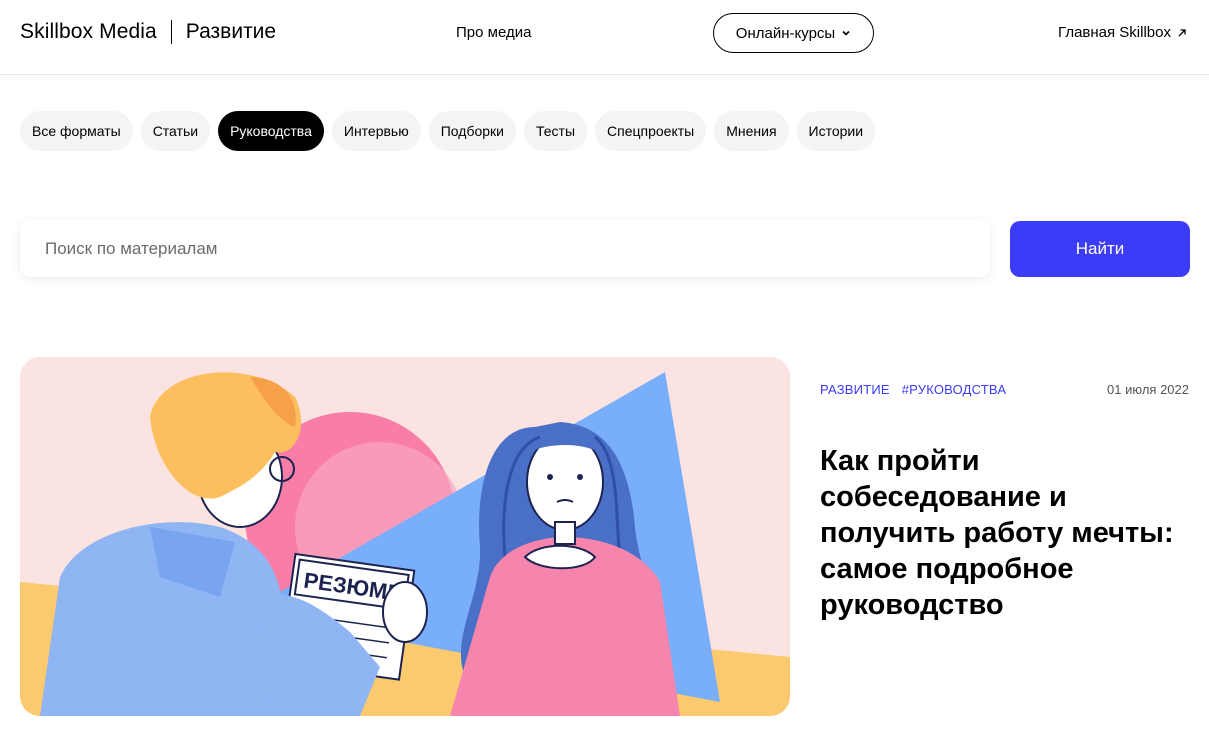 This screenshot has width=1209, height=737. Describe the element at coordinates (493, 32) in the screenshot. I see `about-media-link: Про медиа` at that location.